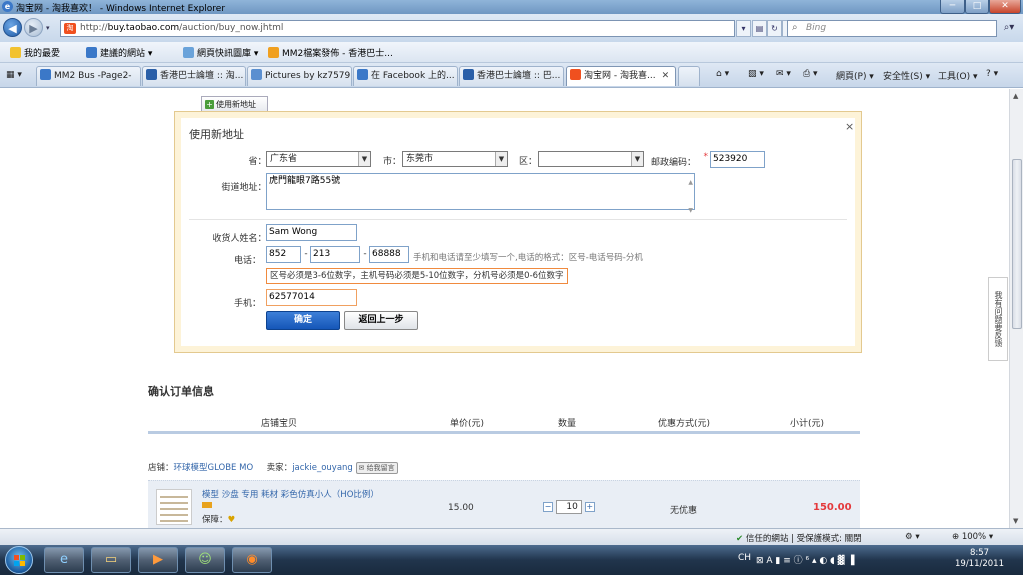 This screenshot has width=1023, height=575. Describe the element at coordinates (252, 560) in the screenshot. I see `firefox-taskbar-icon: ◉` at that location.